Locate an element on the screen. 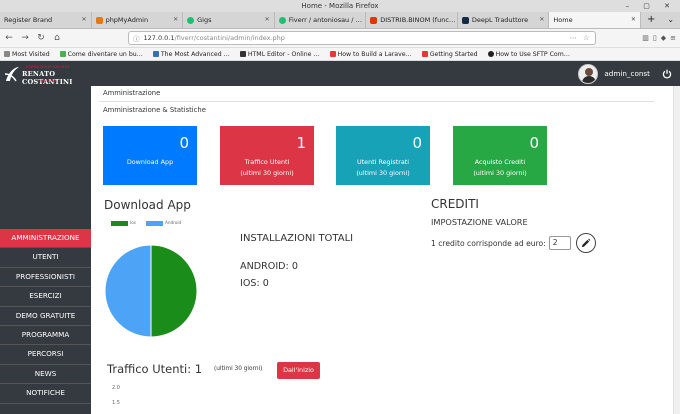  sidebar-item-programma: PROGRAMMA is located at coordinates (45, 336).